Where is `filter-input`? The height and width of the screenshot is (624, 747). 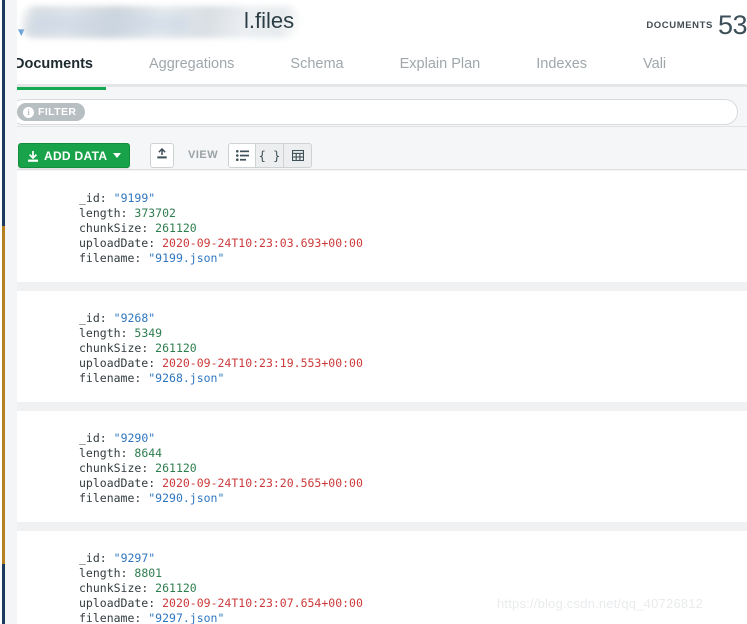
filter-input is located at coordinates (374, 112).